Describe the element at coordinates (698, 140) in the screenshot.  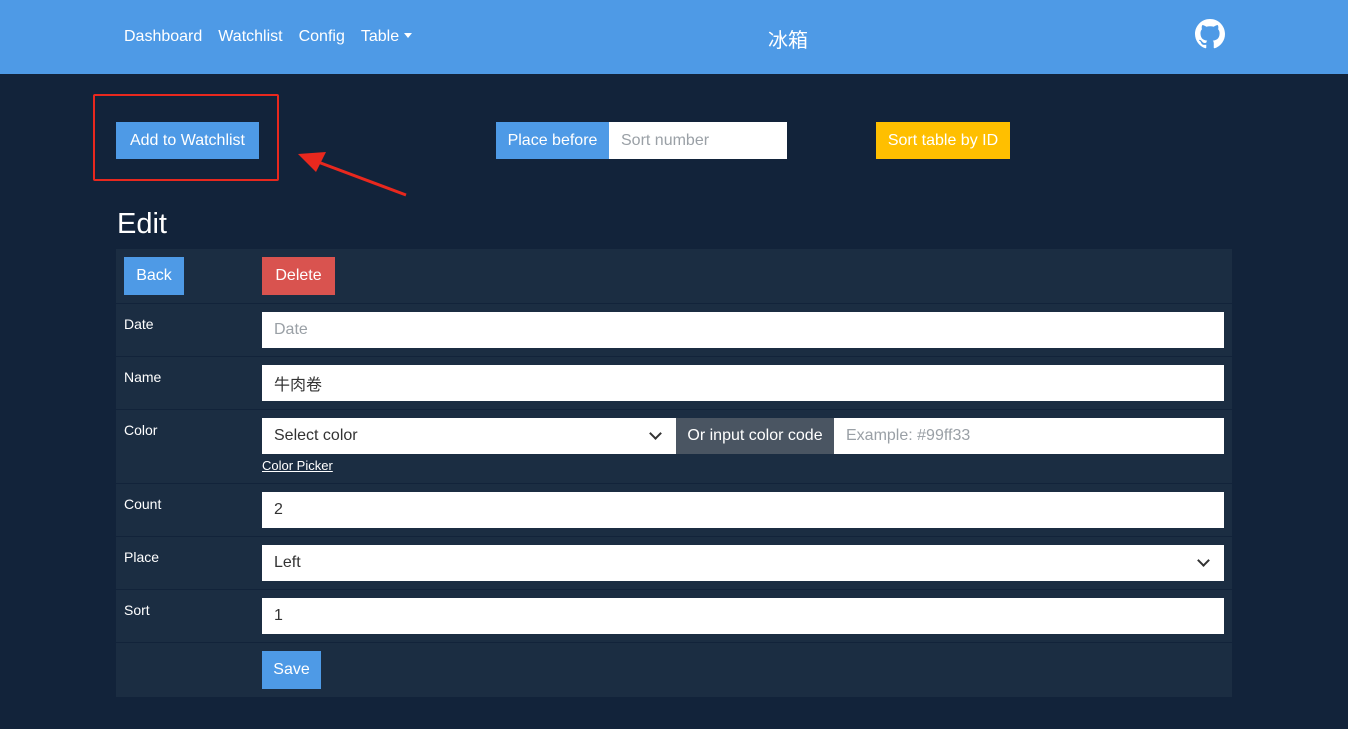
I see `sort-number-input: Sort number` at that location.